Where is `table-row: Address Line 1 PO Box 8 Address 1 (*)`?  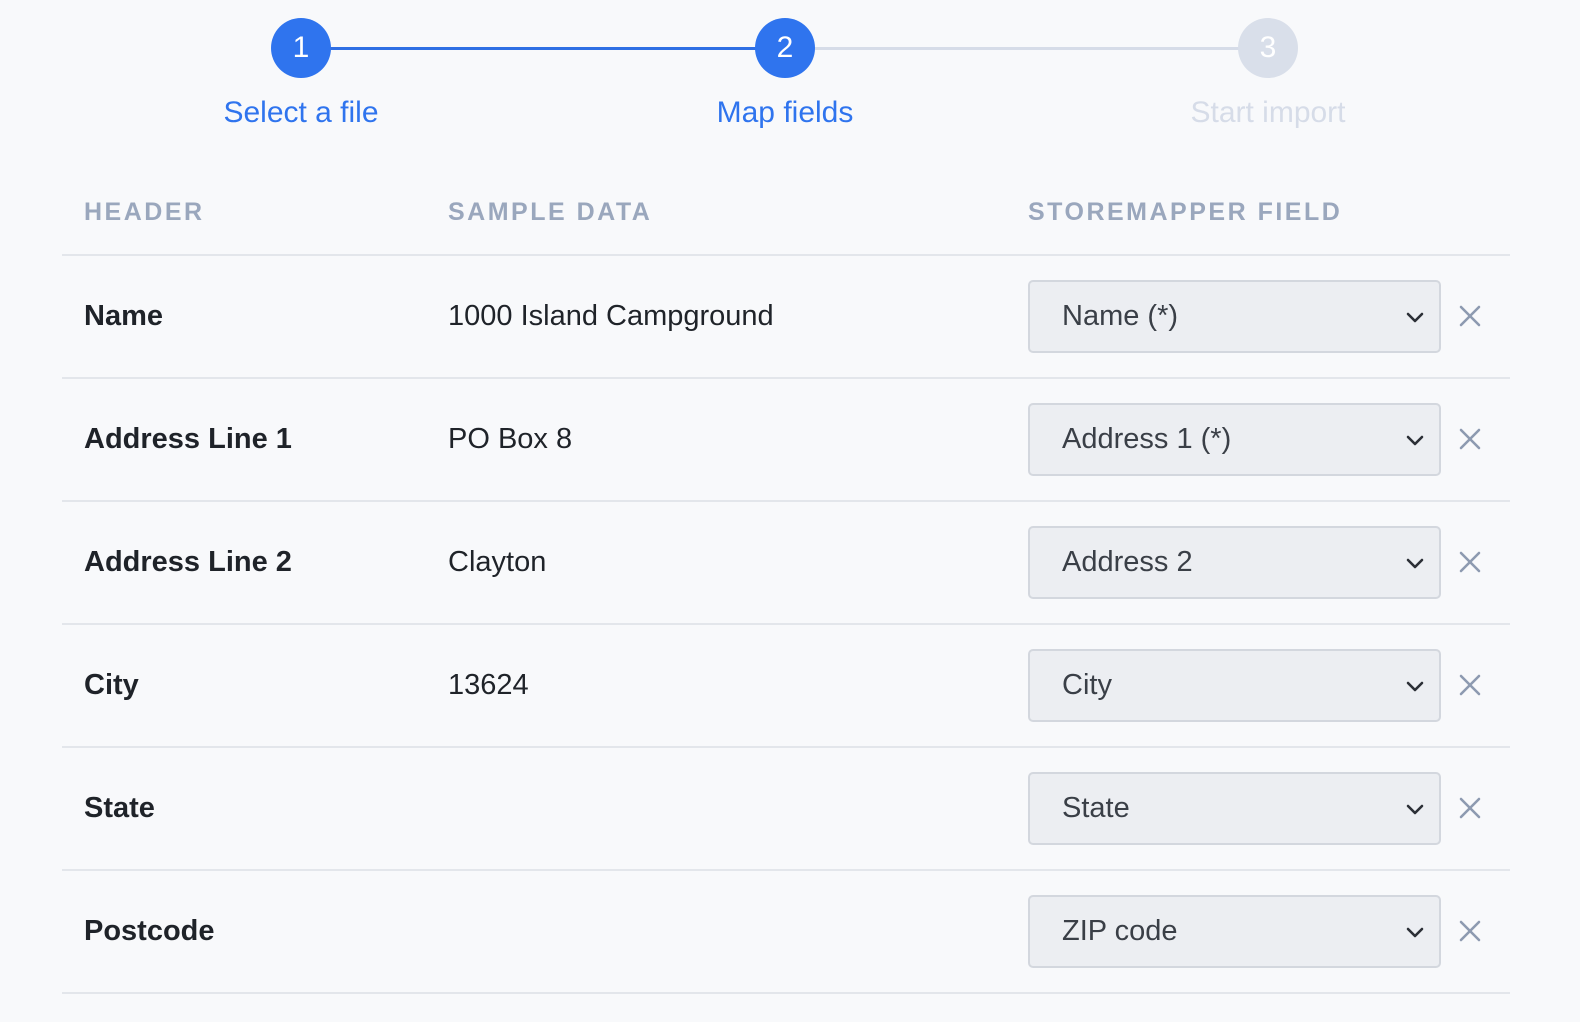 table-row: Address Line 1 PO Box 8 Address 1 (*) is located at coordinates (786, 440).